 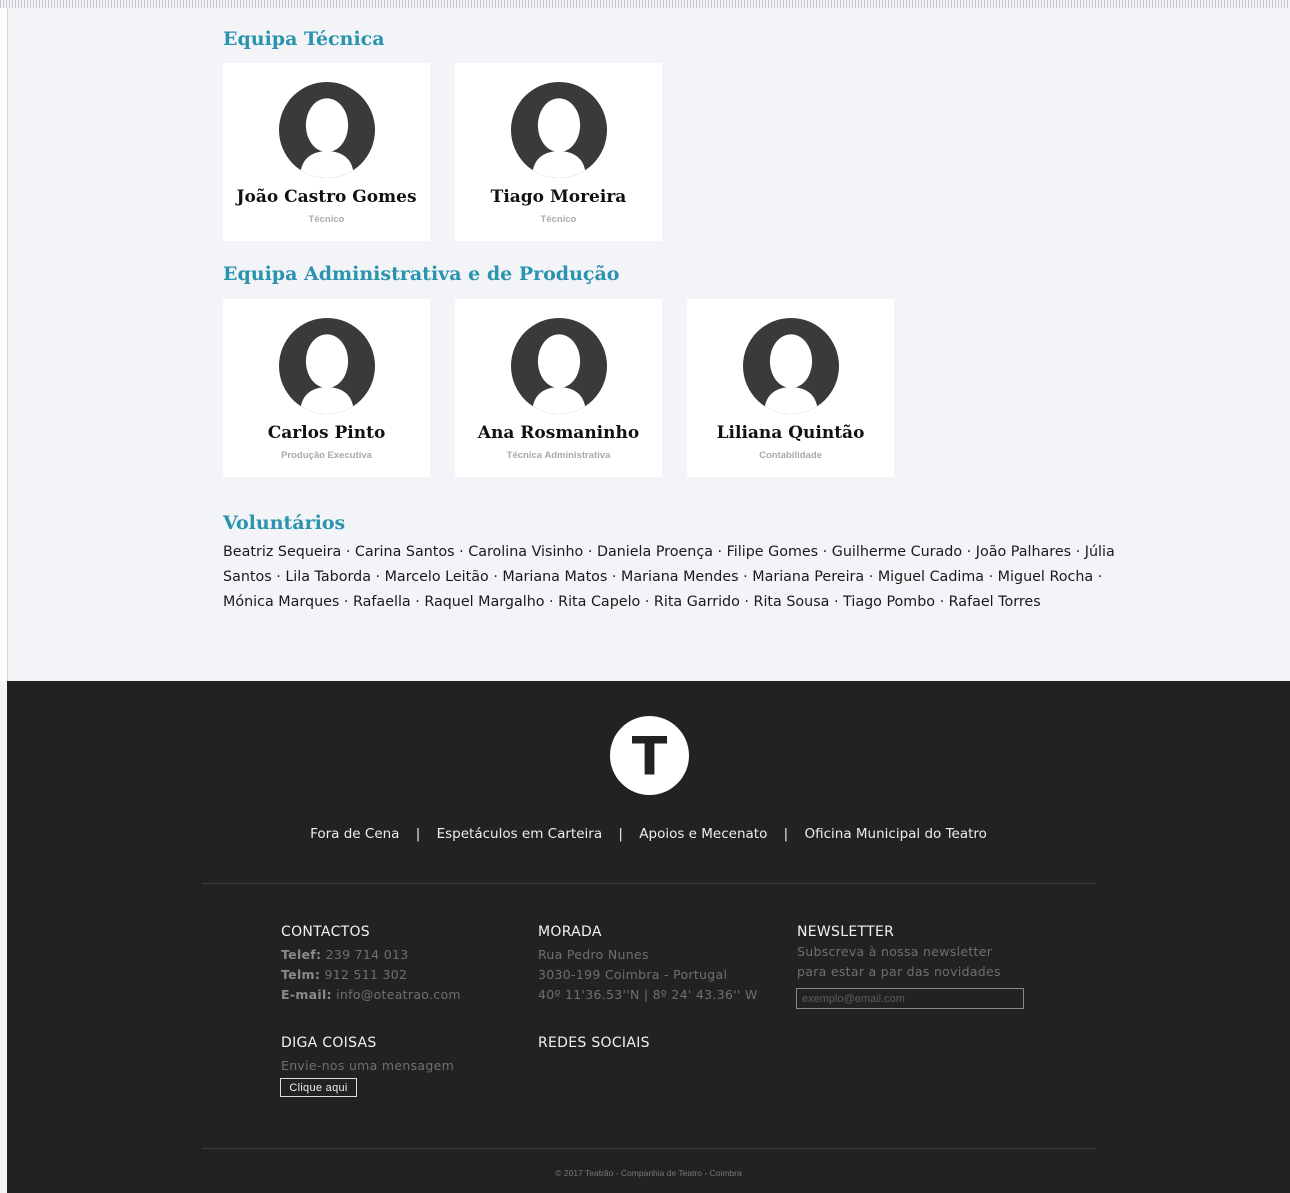 I want to click on footer-link-oficina: Oficina Municipal do Teatro, so click(x=895, y=834).